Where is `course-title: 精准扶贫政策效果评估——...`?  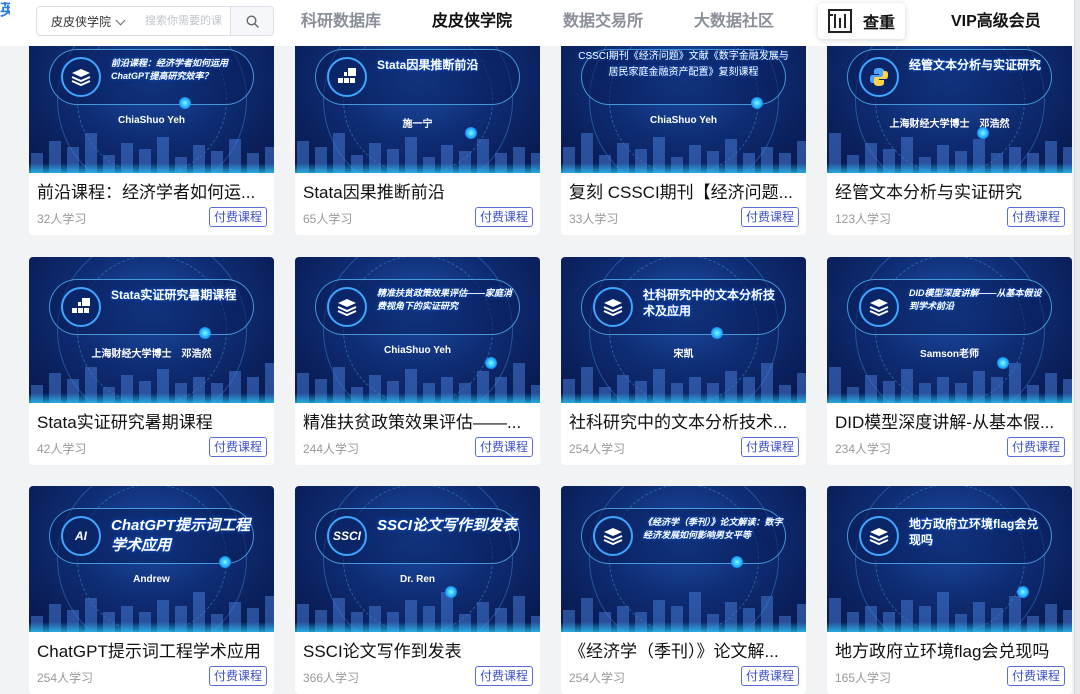 course-title: 精准扶贫政策效果评估——... is located at coordinates (419, 423).